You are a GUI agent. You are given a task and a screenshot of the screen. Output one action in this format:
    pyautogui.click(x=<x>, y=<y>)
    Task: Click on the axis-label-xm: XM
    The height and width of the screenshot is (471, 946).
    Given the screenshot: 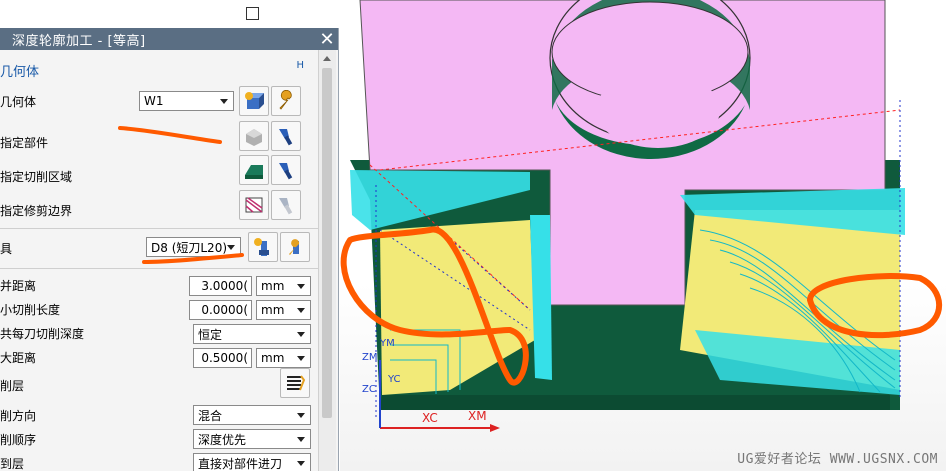 What is the action you would take?
    pyautogui.click(x=477, y=416)
    